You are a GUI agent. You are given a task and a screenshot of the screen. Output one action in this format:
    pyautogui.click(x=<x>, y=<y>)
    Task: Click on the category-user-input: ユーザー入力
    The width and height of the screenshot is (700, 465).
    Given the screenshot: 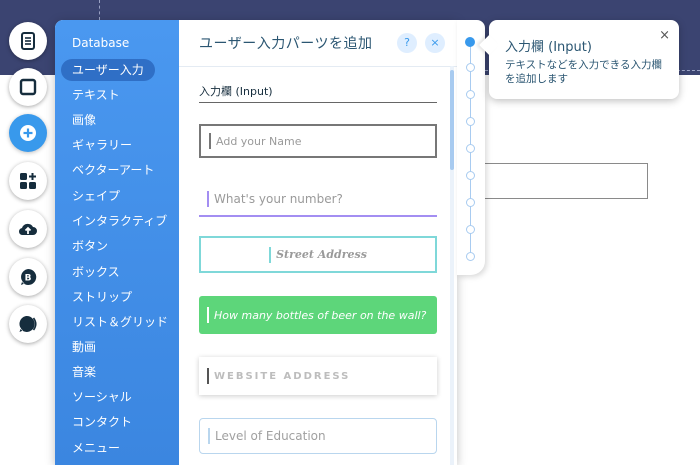 What is the action you would take?
    pyautogui.click(x=108, y=70)
    